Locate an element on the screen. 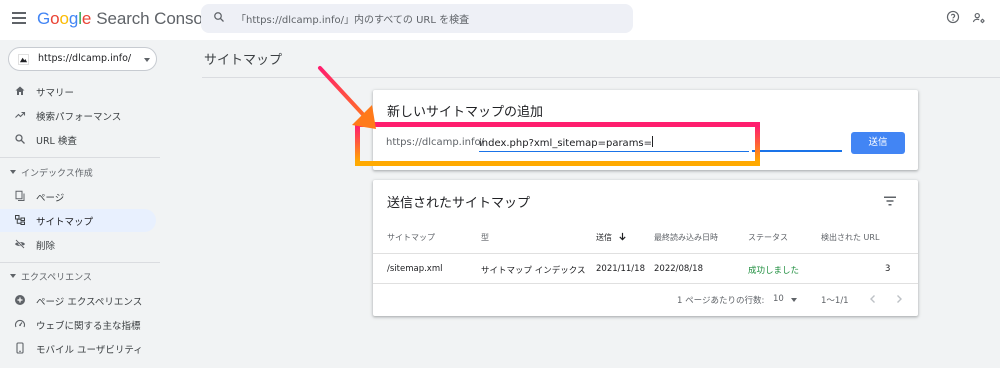 This screenshot has height=368, width=1000. column-header-sitemap: サイトマップ is located at coordinates (411, 237).